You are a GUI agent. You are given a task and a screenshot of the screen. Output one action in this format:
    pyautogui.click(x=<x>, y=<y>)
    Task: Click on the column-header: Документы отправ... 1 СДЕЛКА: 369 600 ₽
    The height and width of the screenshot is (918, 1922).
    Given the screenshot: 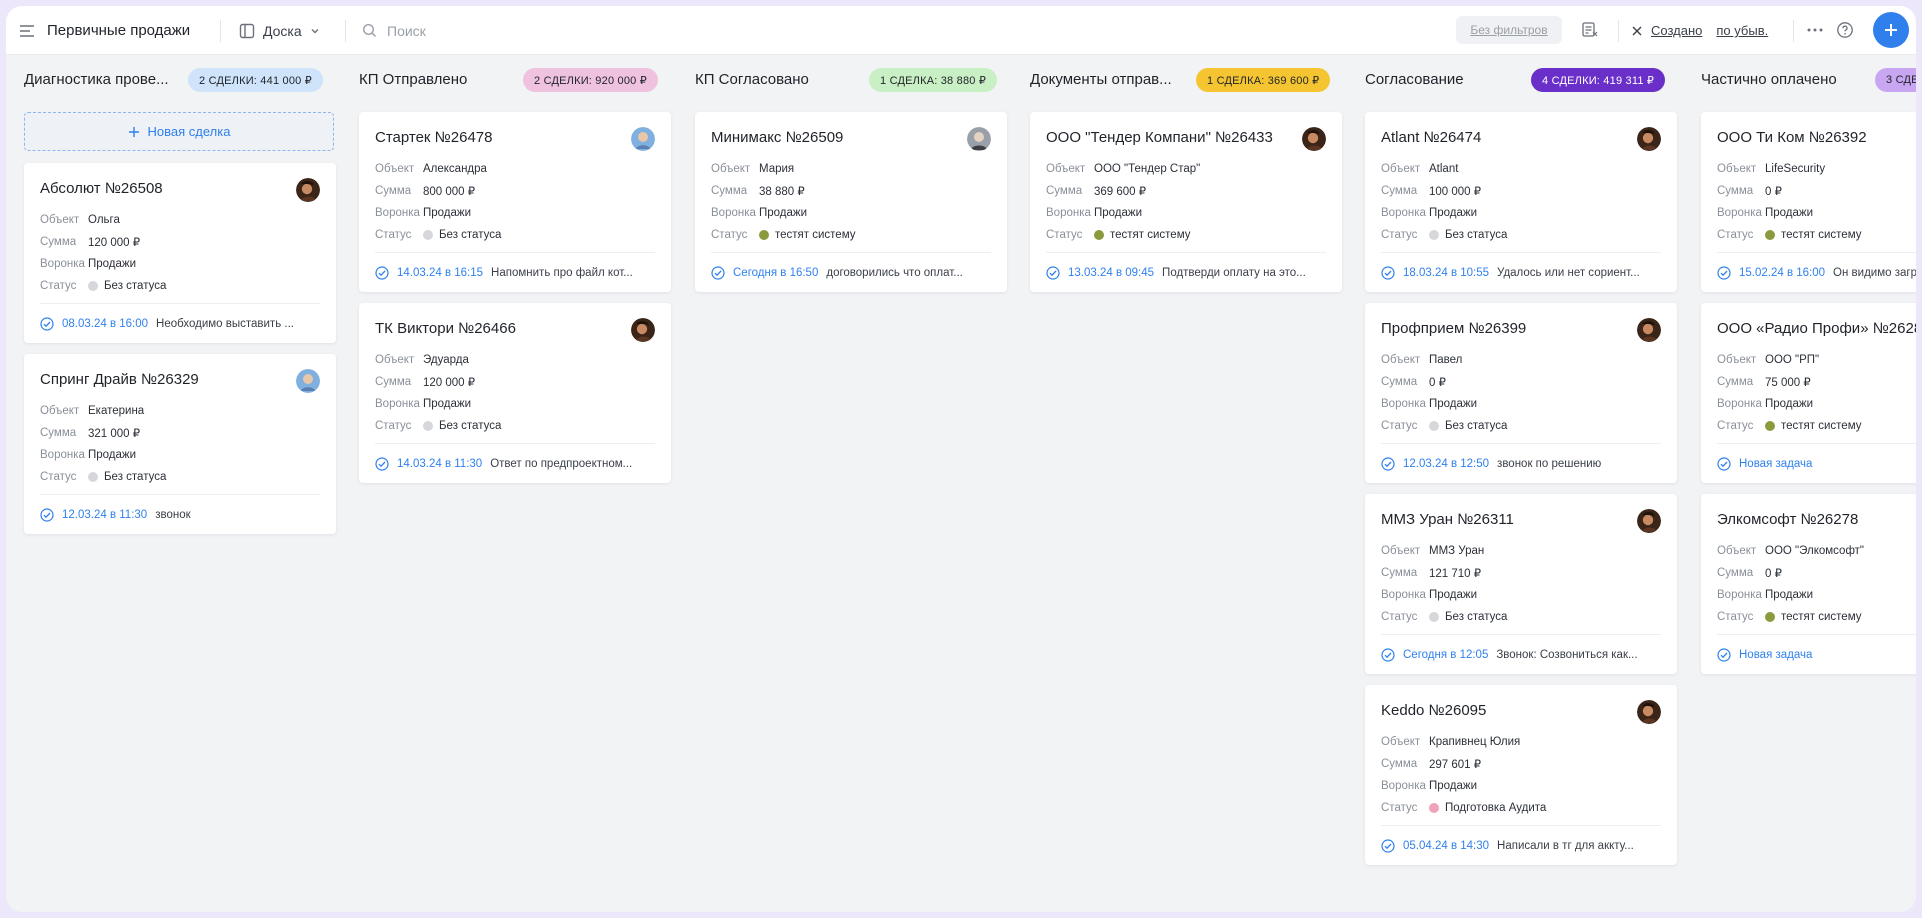 What is the action you would take?
    pyautogui.click(x=1186, y=79)
    